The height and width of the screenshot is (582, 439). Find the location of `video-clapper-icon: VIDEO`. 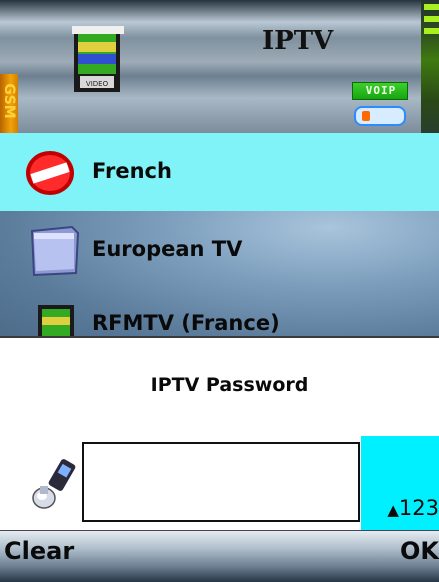

video-clapper-icon: VIDEO is located at coordinates (98, 59).